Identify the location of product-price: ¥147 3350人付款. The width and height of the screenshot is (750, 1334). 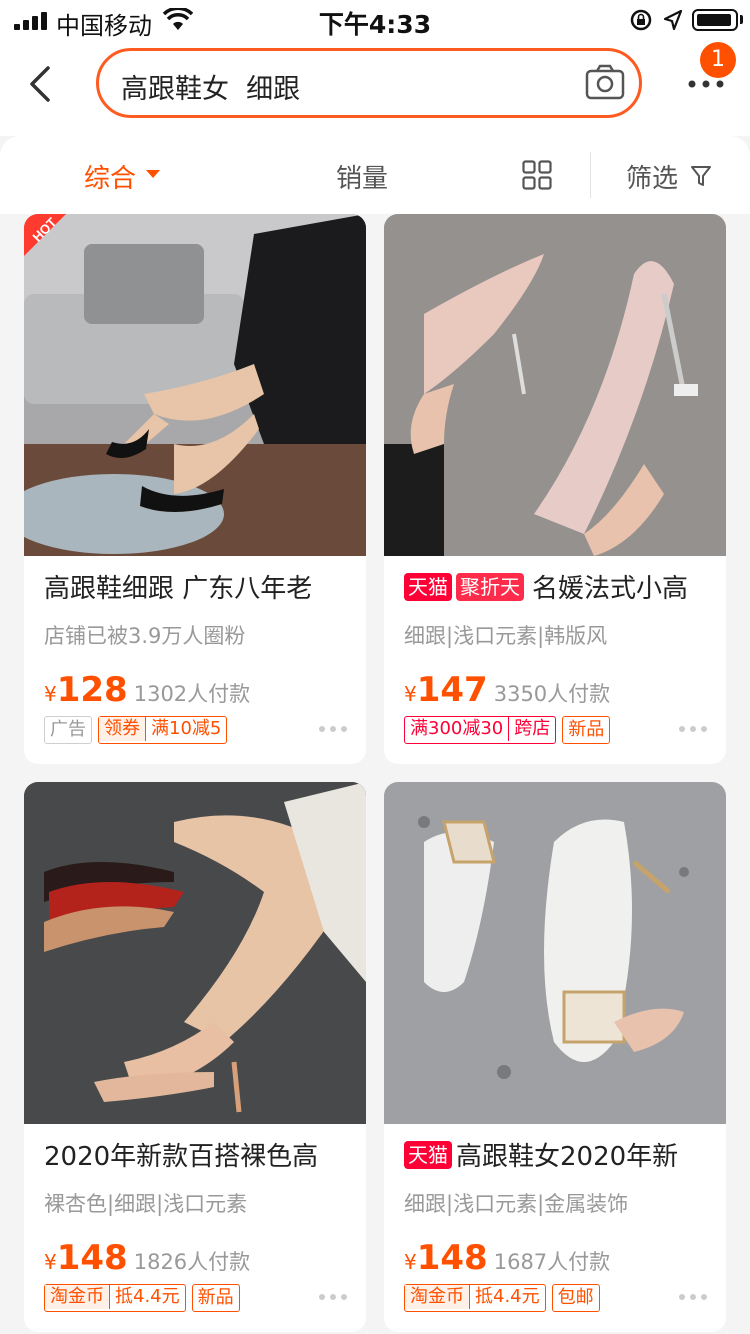
(507, 690).